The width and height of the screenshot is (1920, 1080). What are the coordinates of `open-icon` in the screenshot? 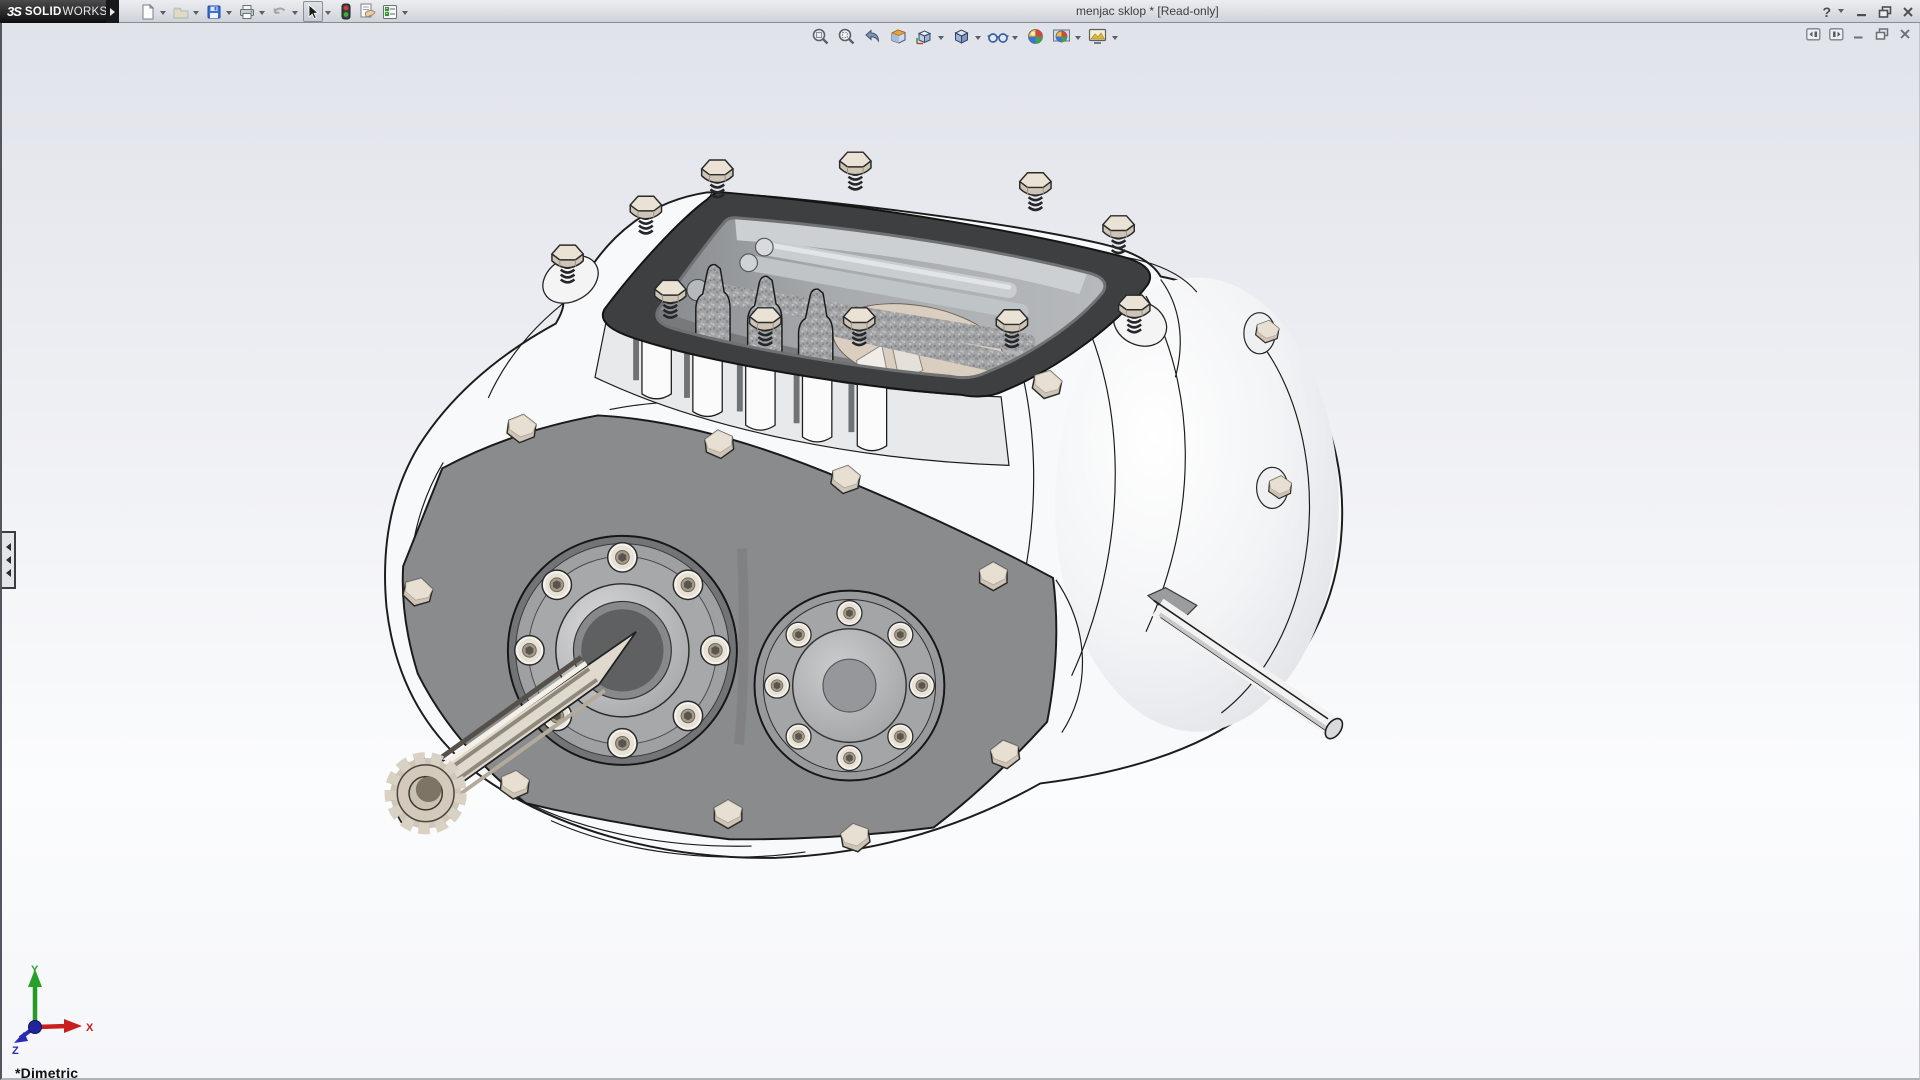 It's located at (181, 12).